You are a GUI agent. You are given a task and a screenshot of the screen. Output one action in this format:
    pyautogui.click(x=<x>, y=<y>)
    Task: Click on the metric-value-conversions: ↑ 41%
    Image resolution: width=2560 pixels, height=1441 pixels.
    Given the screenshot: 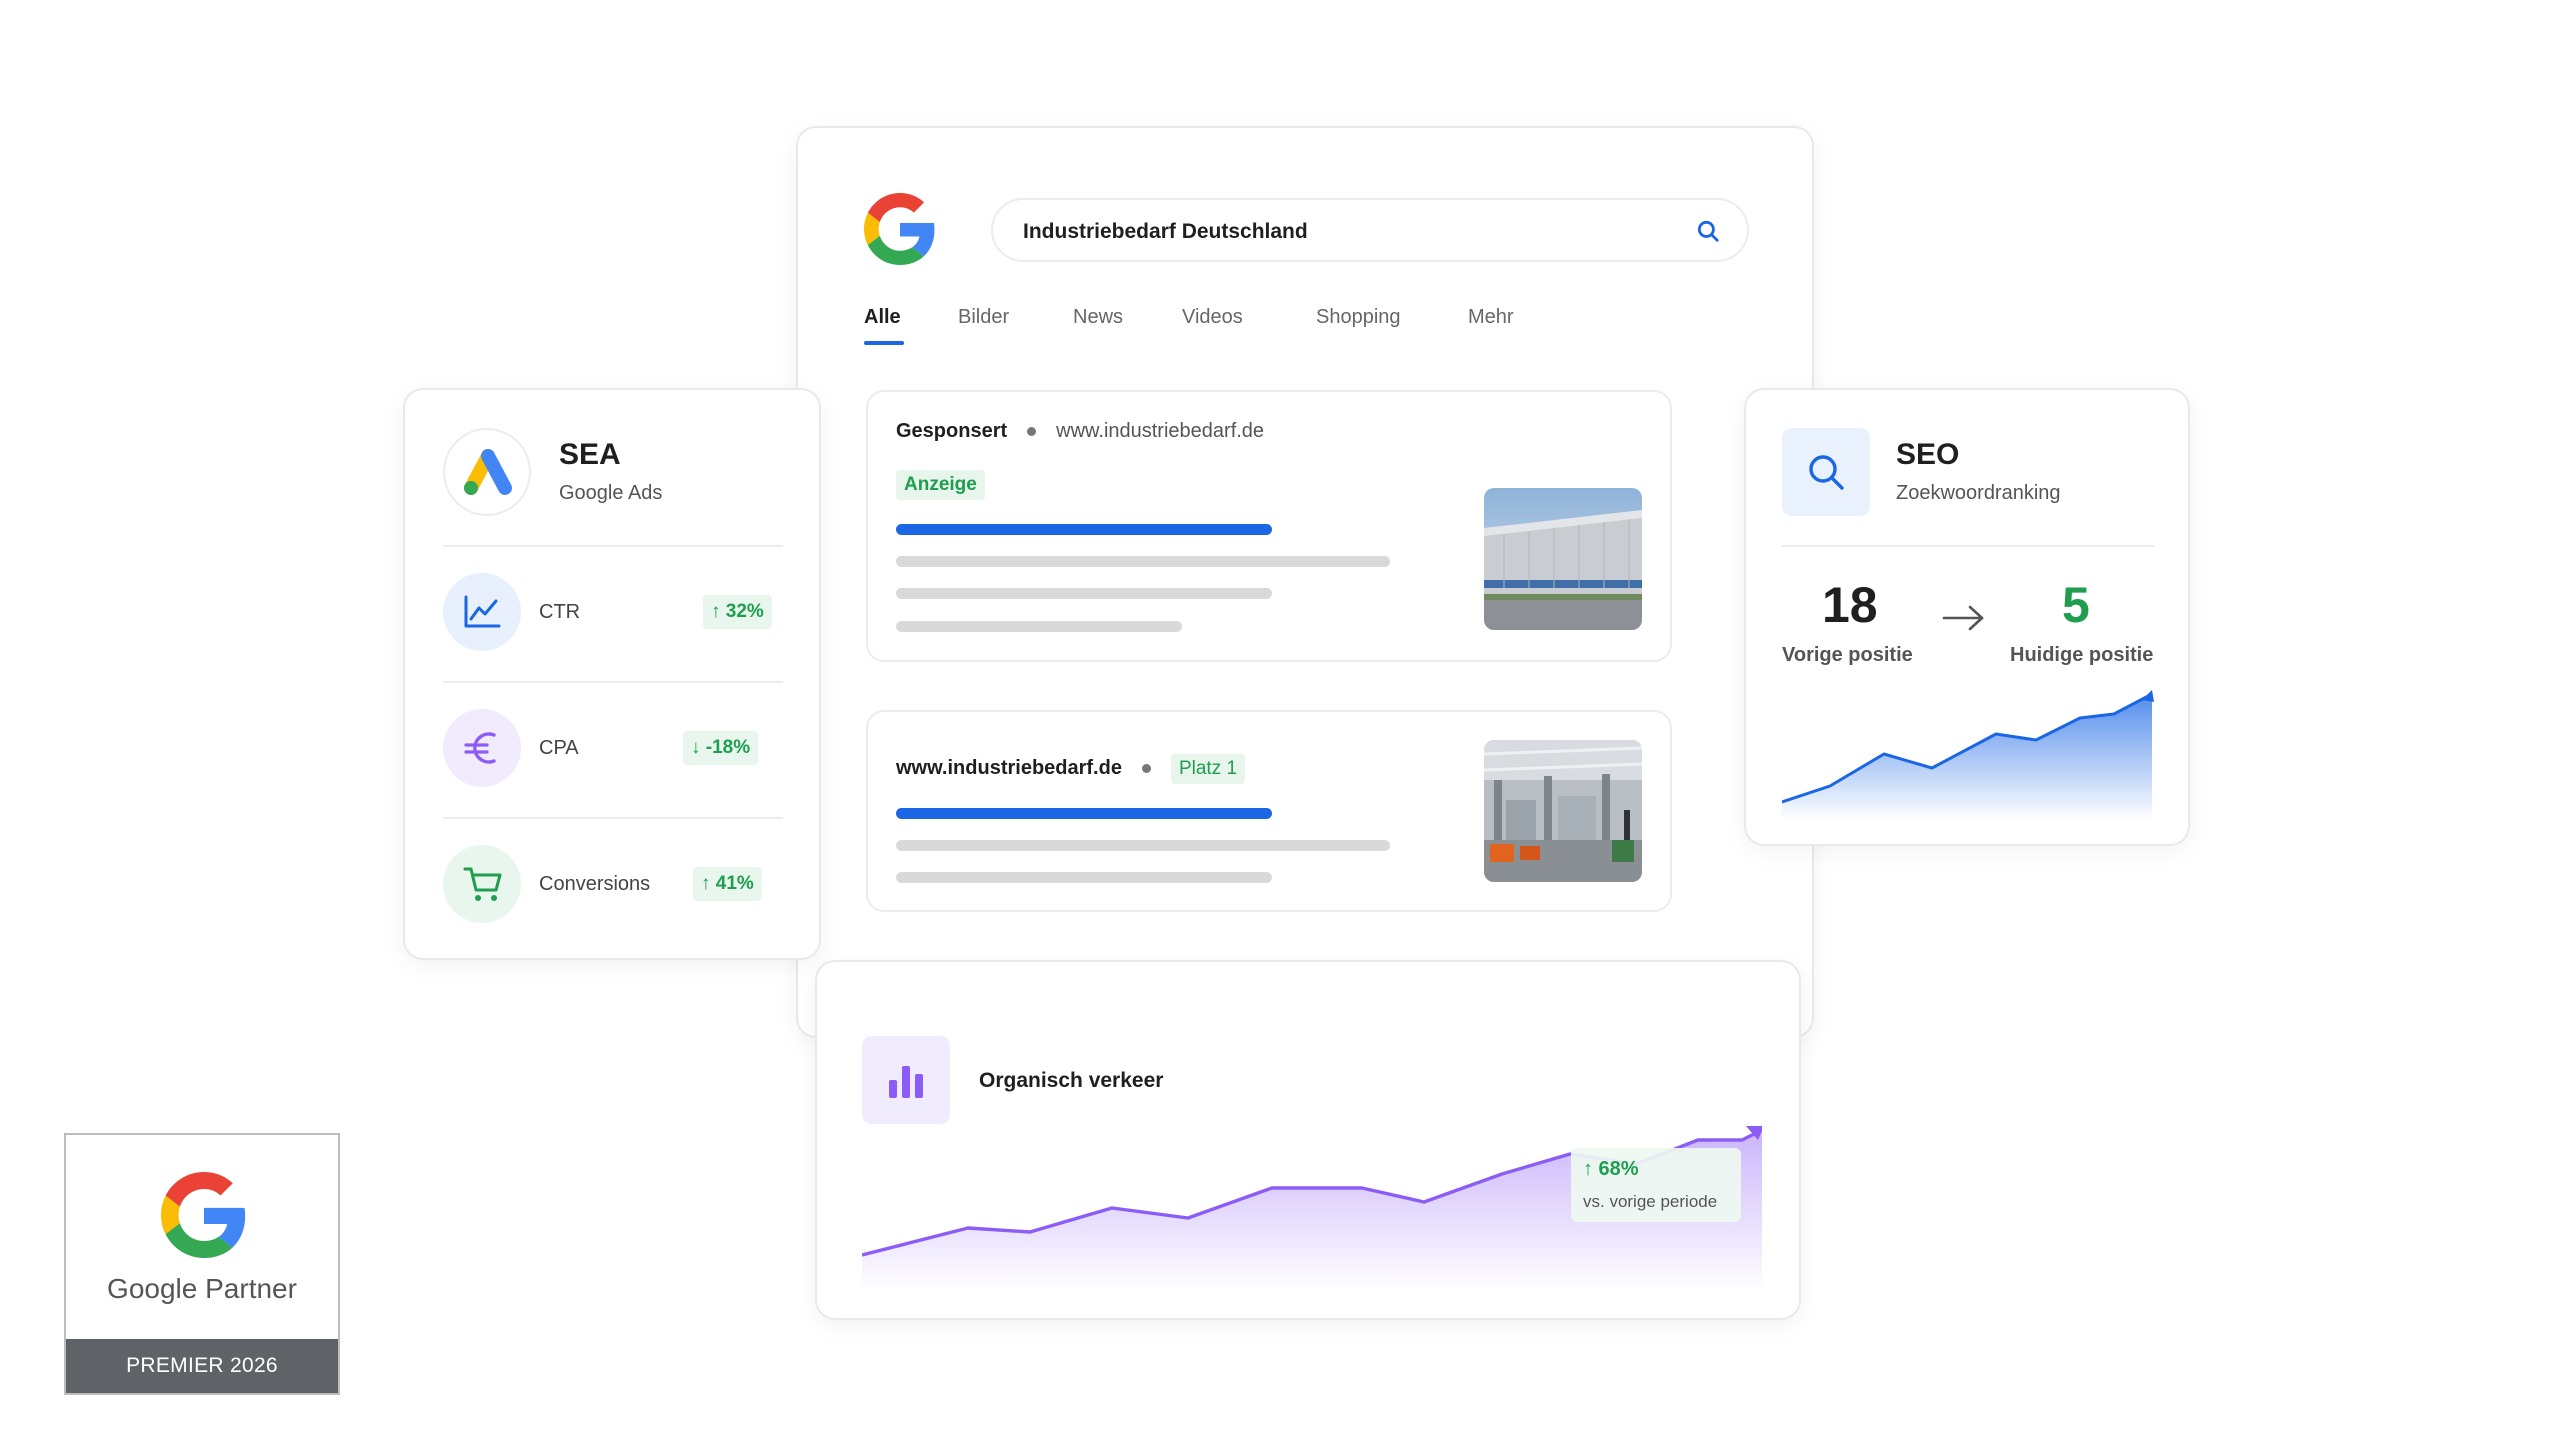 What is the action you would take?
    pyautogui.click(x=727, y=884)
    